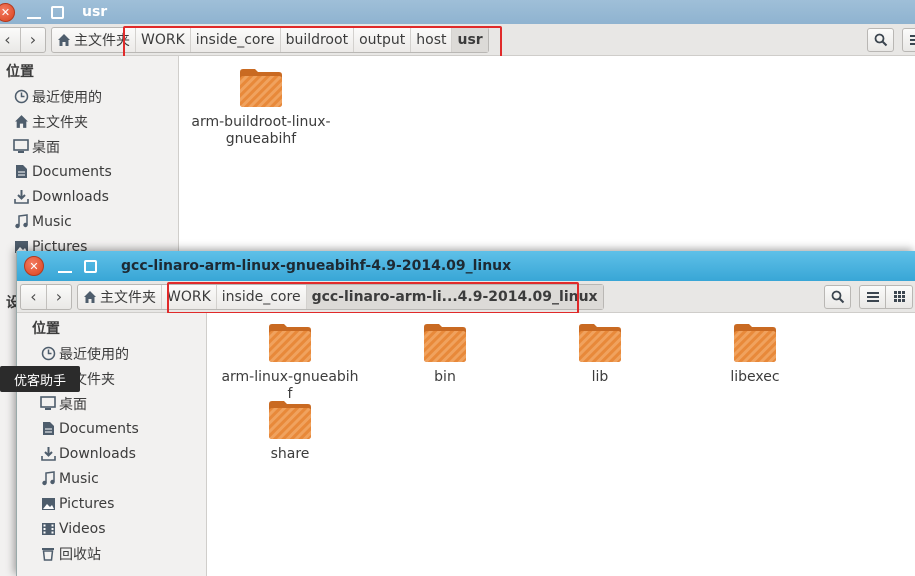  I want to click on folder-item: bin, so click(445, 353).